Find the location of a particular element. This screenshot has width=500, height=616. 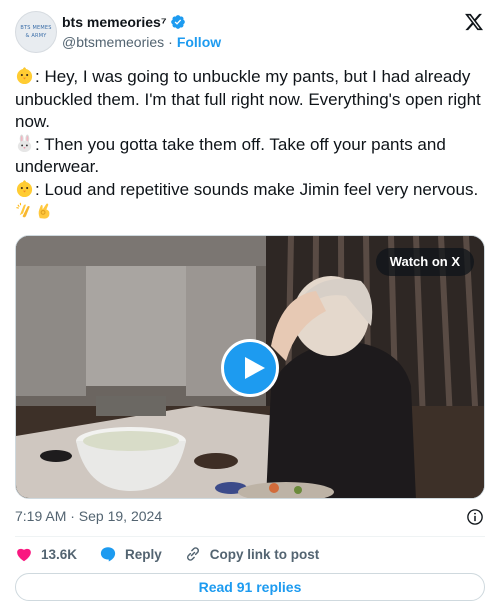

play-icon is located at coordinates (250, 368).